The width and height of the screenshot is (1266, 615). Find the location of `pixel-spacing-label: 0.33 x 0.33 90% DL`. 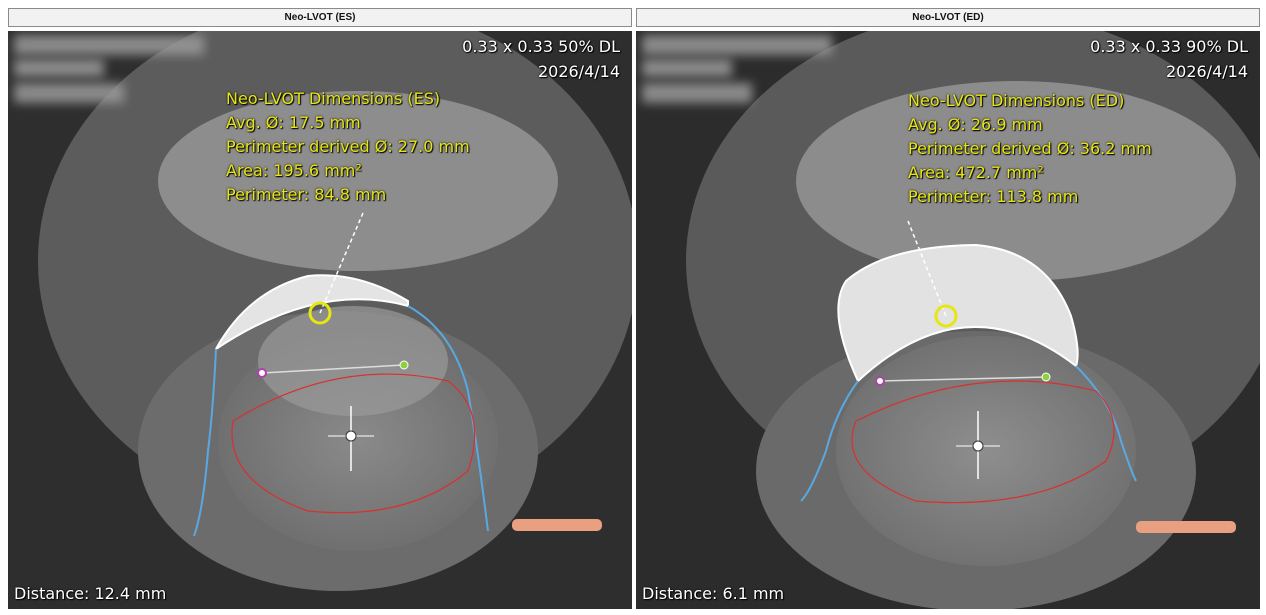

pixel-spacing-label: 0.33 x 0.33 90% DL is located at coordinates (1169, 46).